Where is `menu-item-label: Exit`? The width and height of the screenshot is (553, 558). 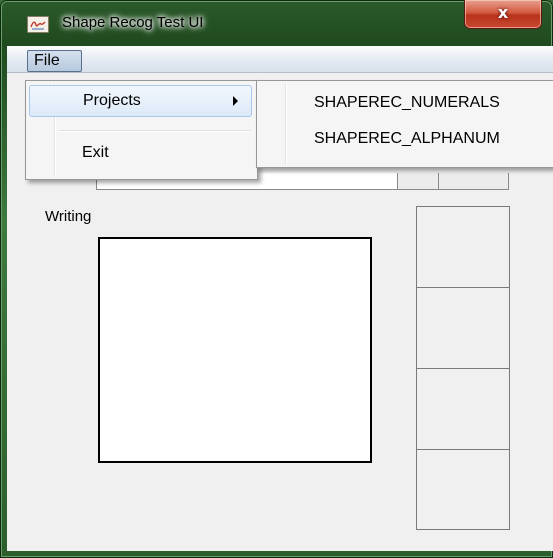
menu-item-label: Exit is located at coordinates (95, 152).